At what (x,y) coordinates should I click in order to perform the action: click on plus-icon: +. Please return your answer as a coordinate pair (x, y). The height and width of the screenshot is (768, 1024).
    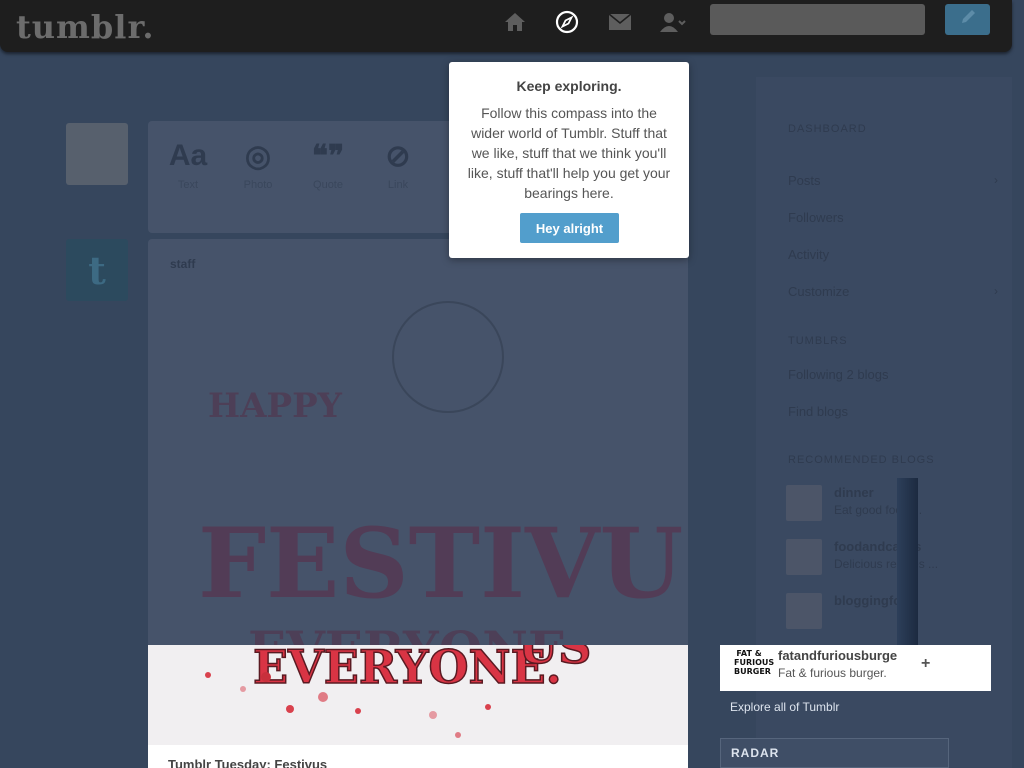
    Looking at the image, I should click on (926, 663).